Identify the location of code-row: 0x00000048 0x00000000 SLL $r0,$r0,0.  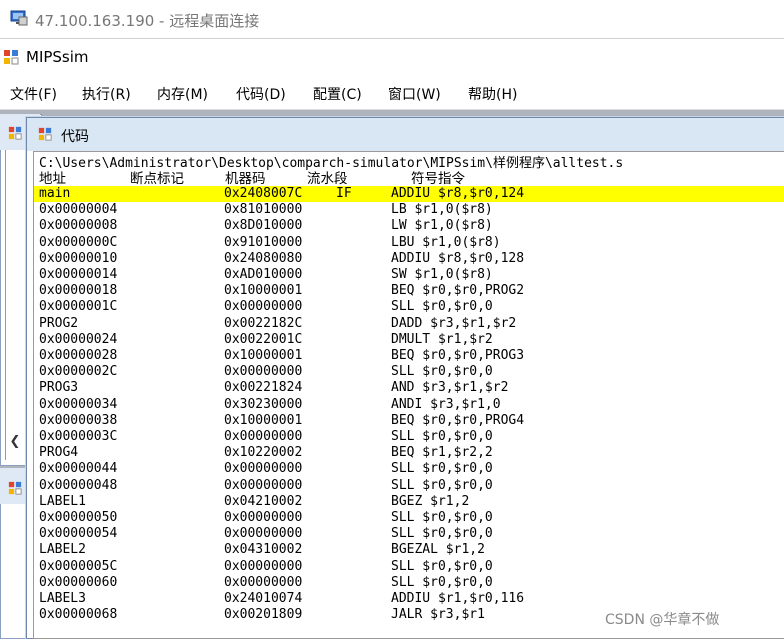
(409, 486).